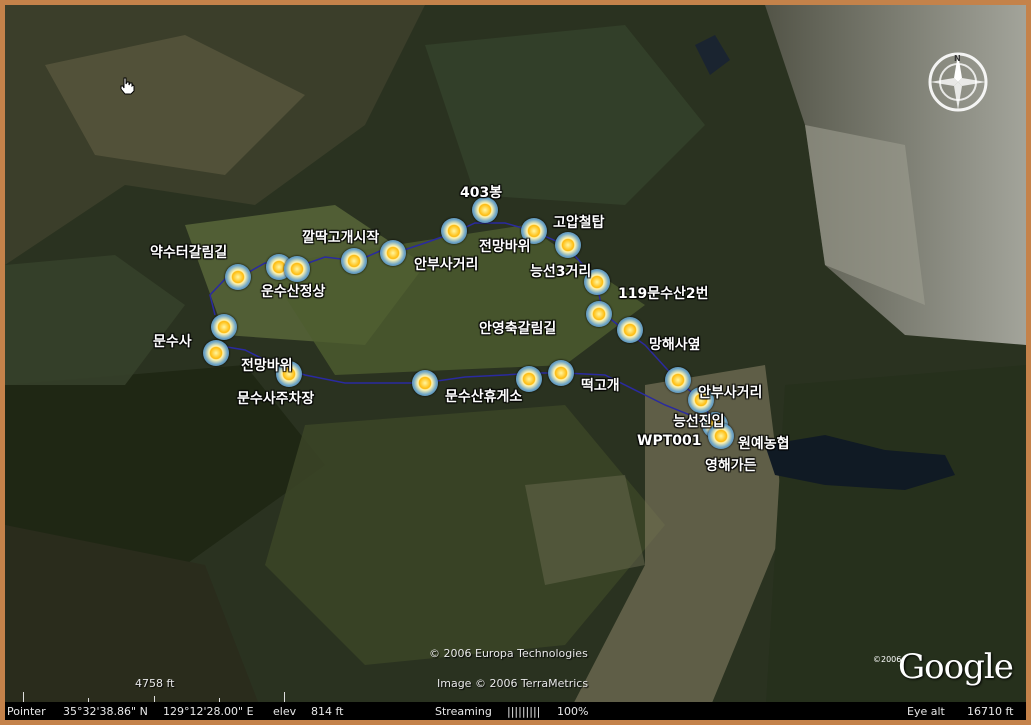 This screenshot has height=725, width=1031. Describe the element at coordinates (600, 386) in the screenshot. I see `waypoint-label: 떡고개` at that location.